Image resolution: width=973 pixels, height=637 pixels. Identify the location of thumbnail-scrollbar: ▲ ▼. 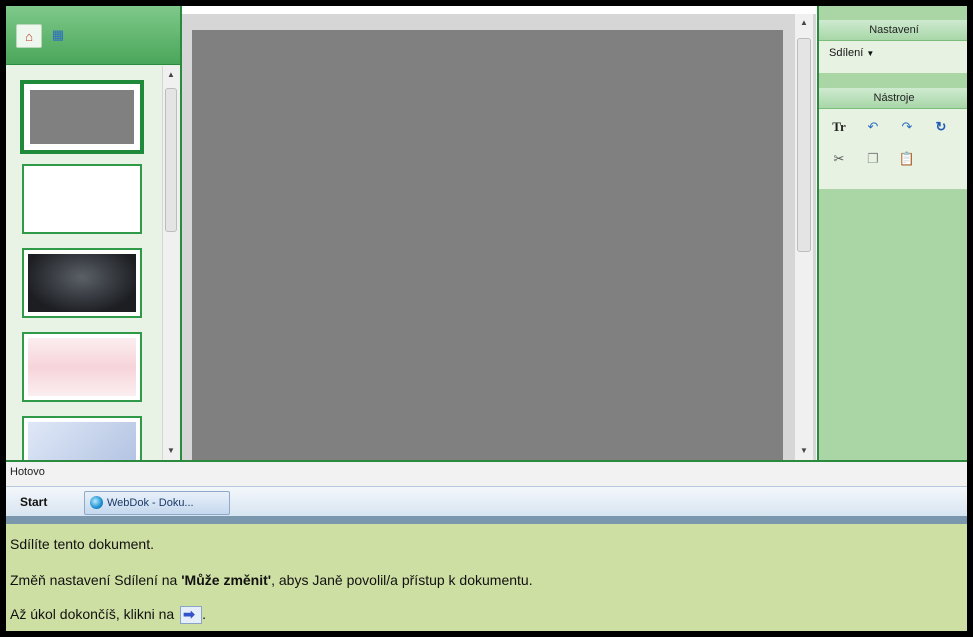
(170, 263).